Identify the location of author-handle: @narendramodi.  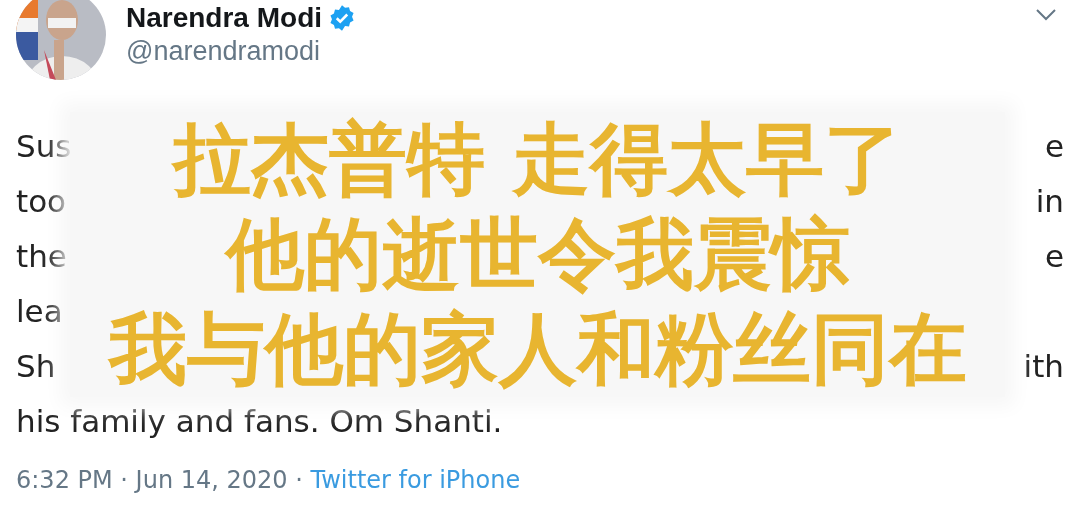
(241, 51).